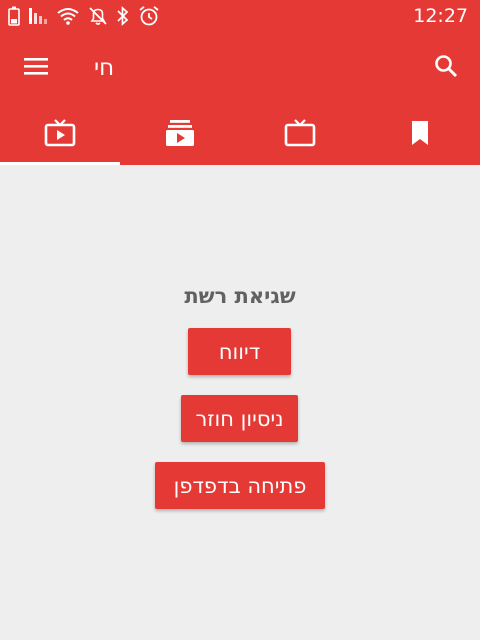 This screenshot has width=480, height=640. I want to click on live-tv-icon, so click(60, 134).